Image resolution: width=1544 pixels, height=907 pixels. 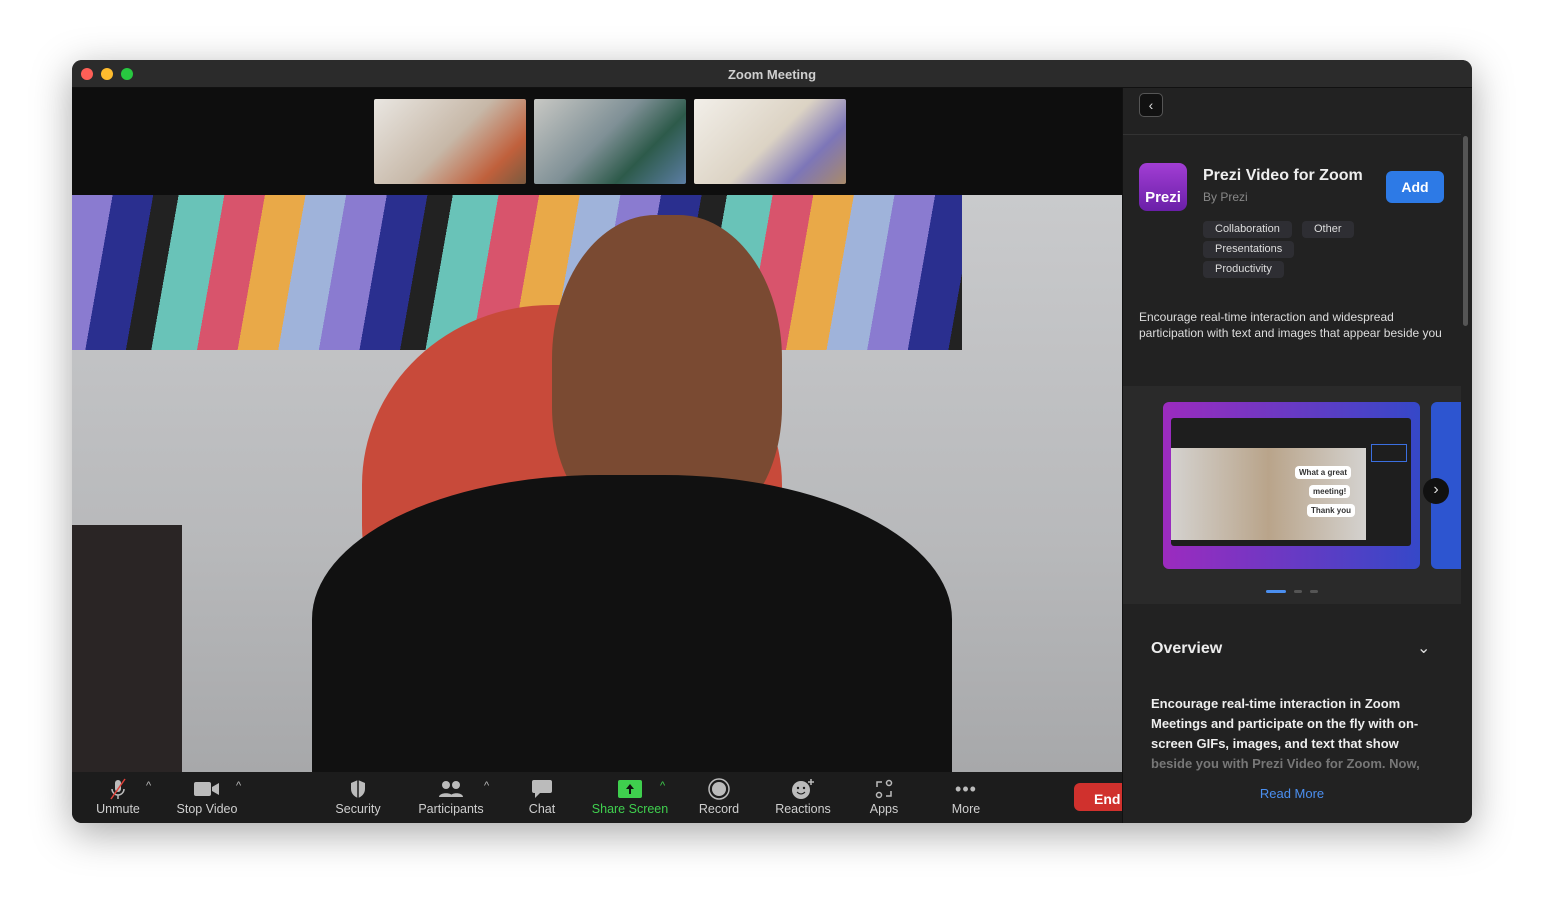 What do you see at coordinates (358, 789) in the screenshot?
I see `shield-icon` at bounding box center [358, 789].